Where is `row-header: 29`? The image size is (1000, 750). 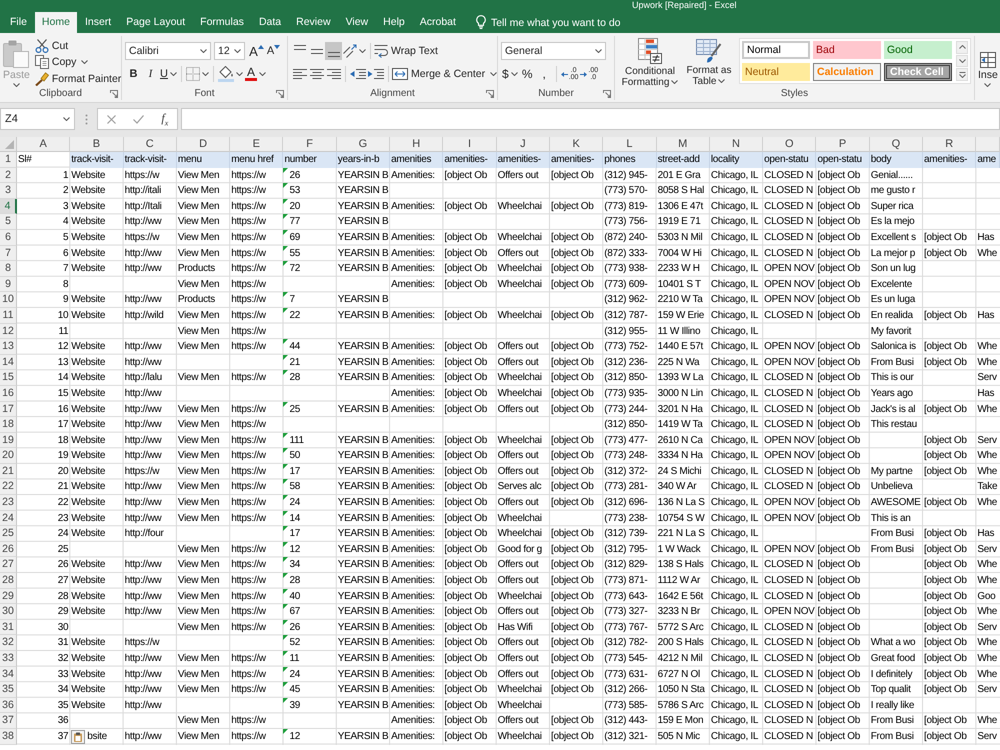 row-header: 29 is located at coordinates (8, 596).